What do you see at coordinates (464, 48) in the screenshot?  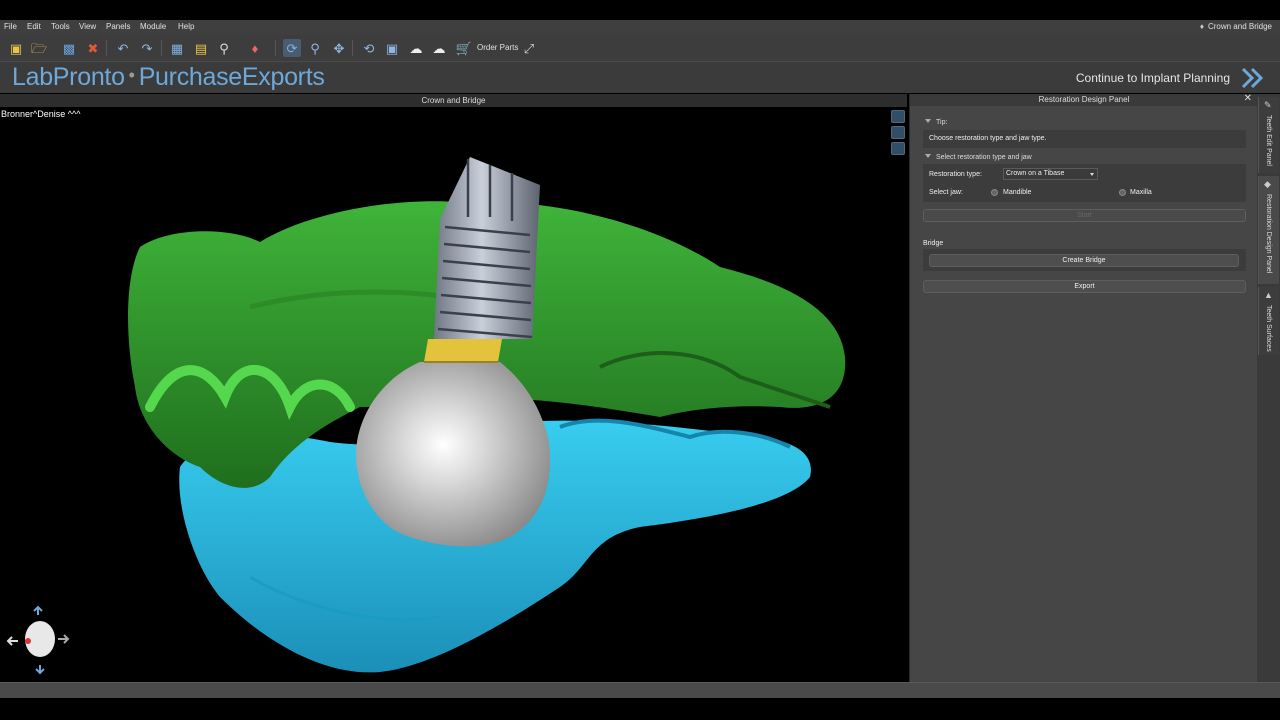 I see `cart-icon: 🛒` at bounding box center [464, 48].